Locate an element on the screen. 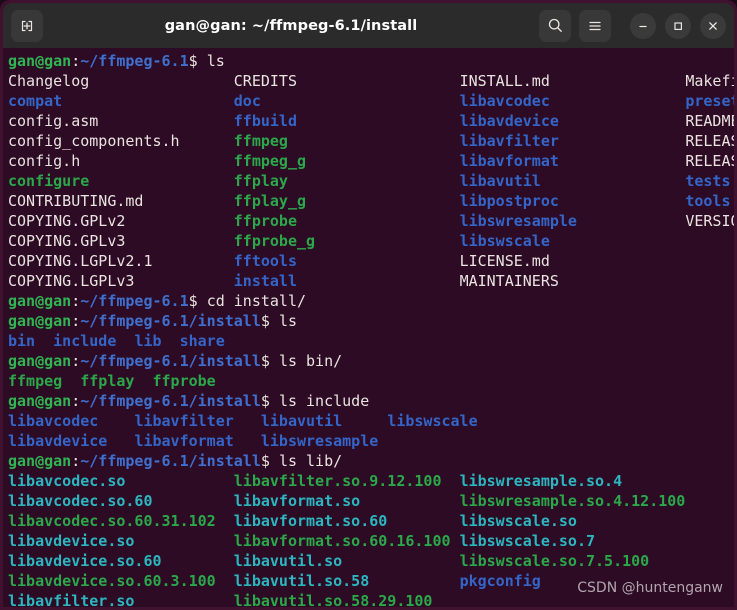 The width and height of the screenshot is (737, 610). terminal-file-entry: libavdevice is located at coordinates (58, 441).